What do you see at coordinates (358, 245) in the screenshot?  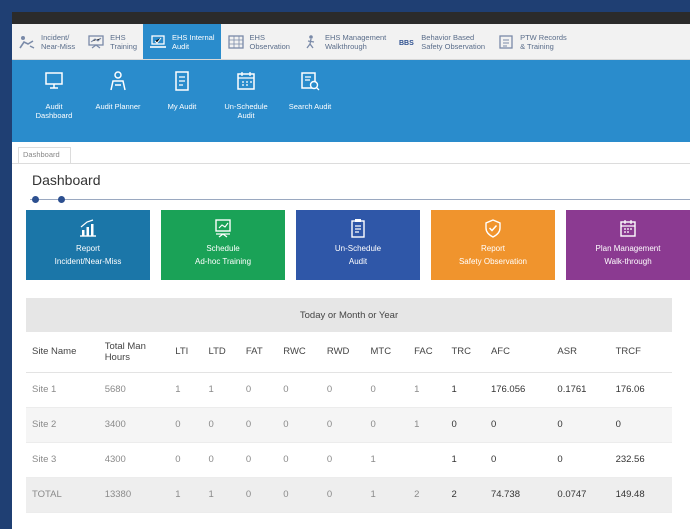 I see `card-unschedule-audit: Un-Schedule Audit` at bounding box center [358, 245].